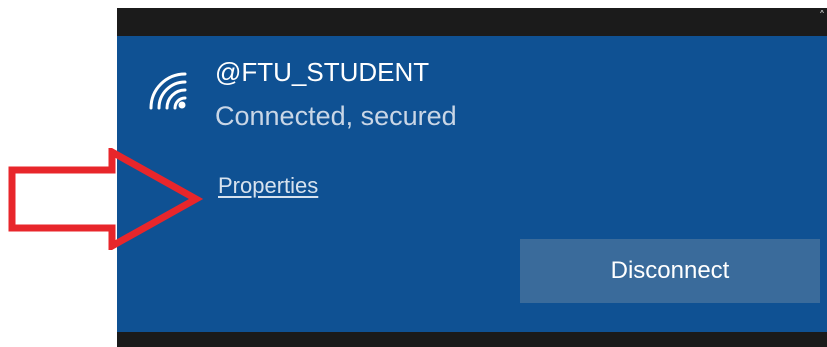 Image resolution: width=827 pixels, height=347 pixels. Describe the element at coordinates (472, 22) in the screenshot. I see `flyout-top-bar: ˄` at that location.